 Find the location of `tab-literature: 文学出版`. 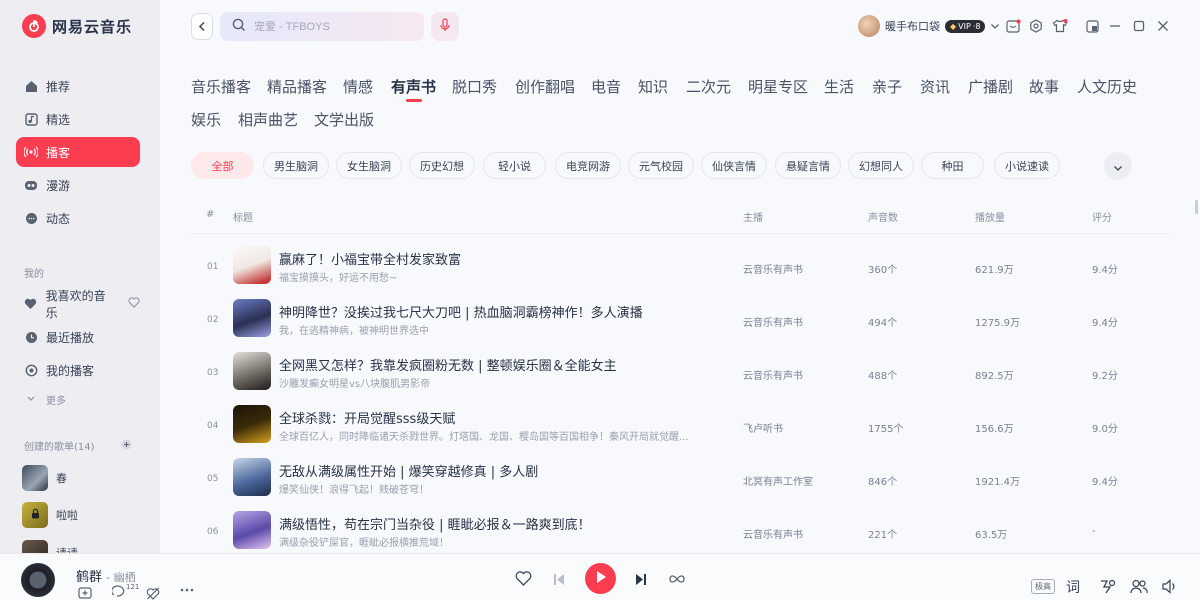

tab-literature: 文学出版 is located at coordinates (344, 119).